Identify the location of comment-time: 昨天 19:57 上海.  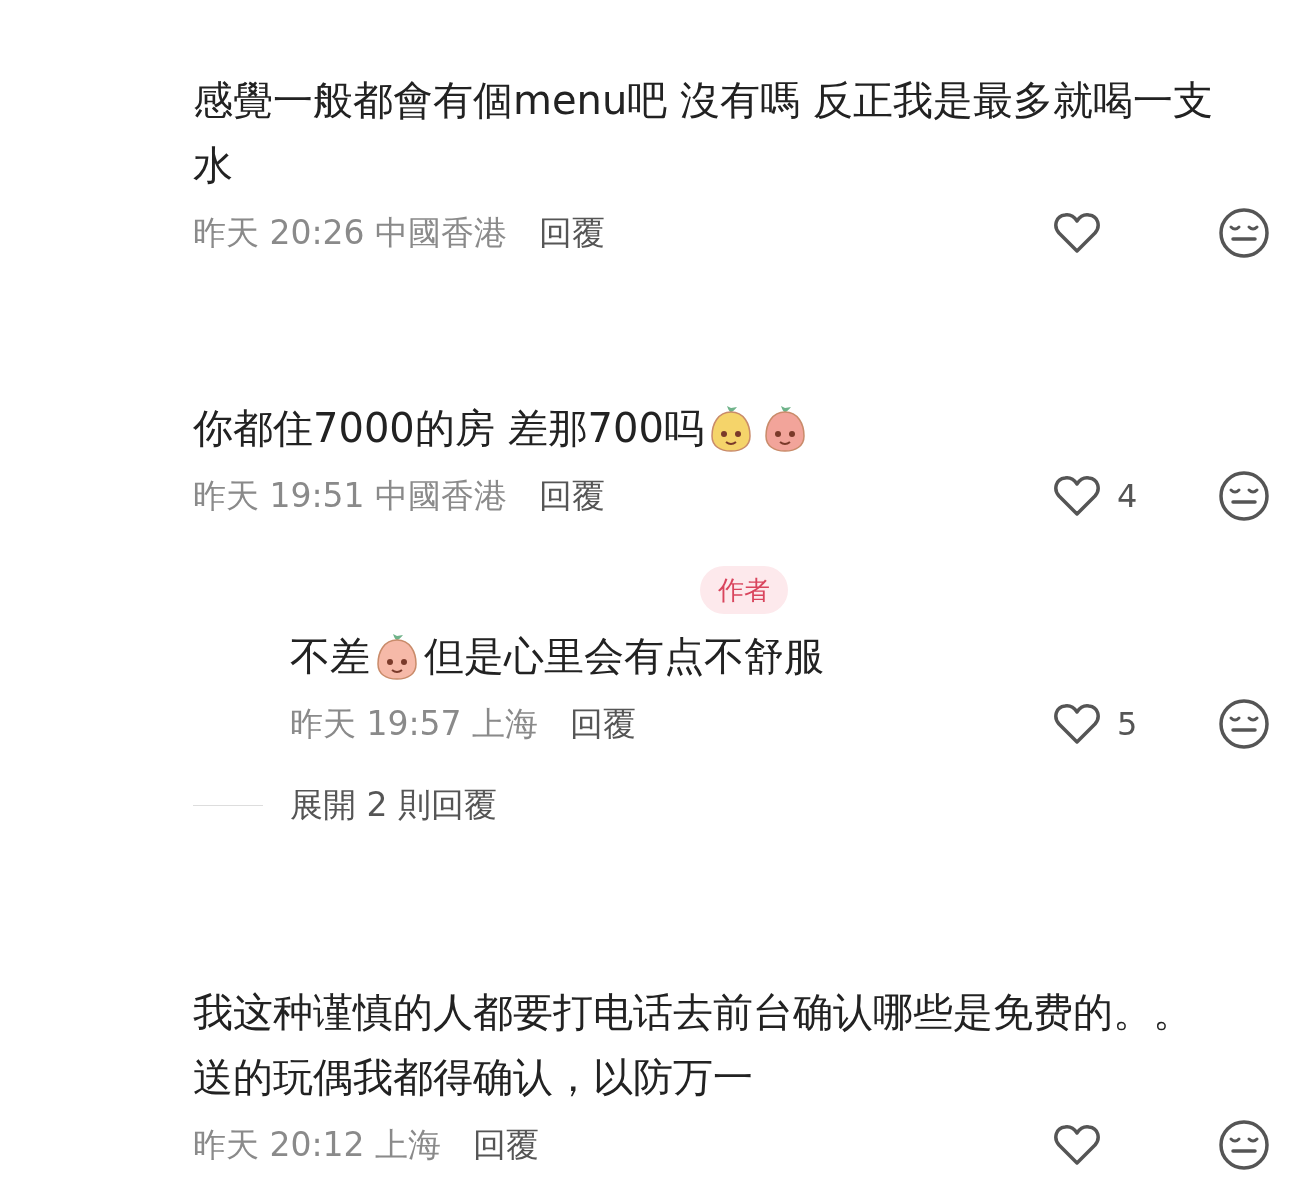
(414, 723).